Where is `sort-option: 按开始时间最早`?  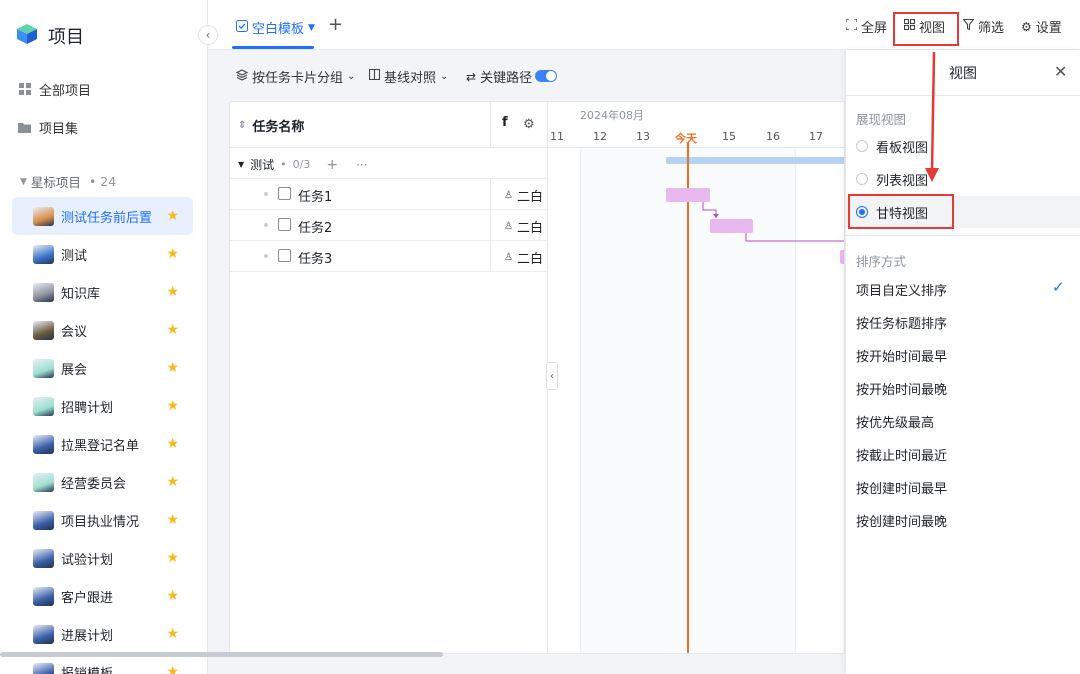 sort-option: 按开始时间最早 is located at coordinates (901, 355).